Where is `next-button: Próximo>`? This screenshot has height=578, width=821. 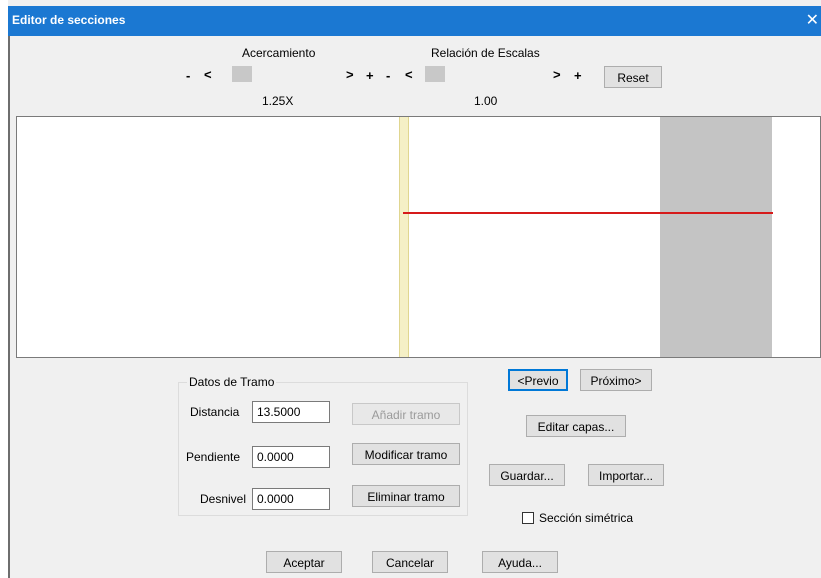
next-button: Próximo> is located at coordinates (616, 380).